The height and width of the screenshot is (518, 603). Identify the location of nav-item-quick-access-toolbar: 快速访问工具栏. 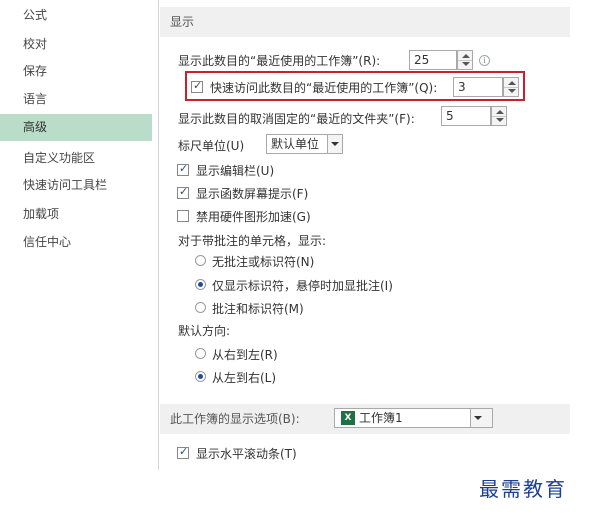
(76, 185).